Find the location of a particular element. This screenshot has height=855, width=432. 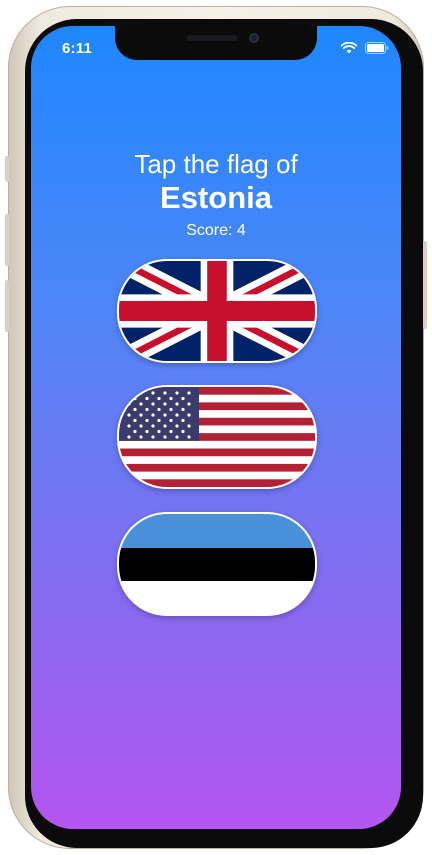

flag-button-estonia is located at coordinates (217, 564).